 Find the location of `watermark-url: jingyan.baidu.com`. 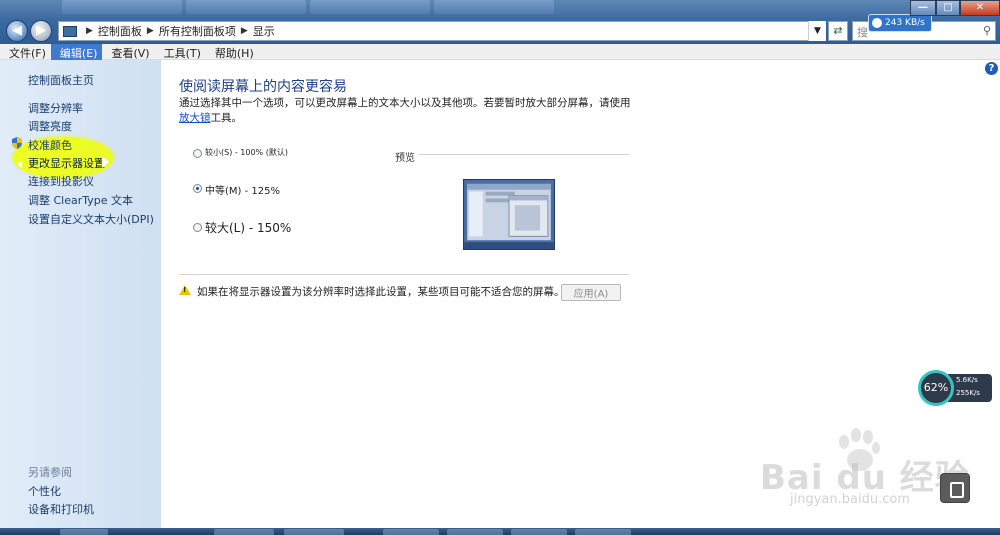

watermark-url: jingyan.baidu.com is located at coordinates (850, 499).